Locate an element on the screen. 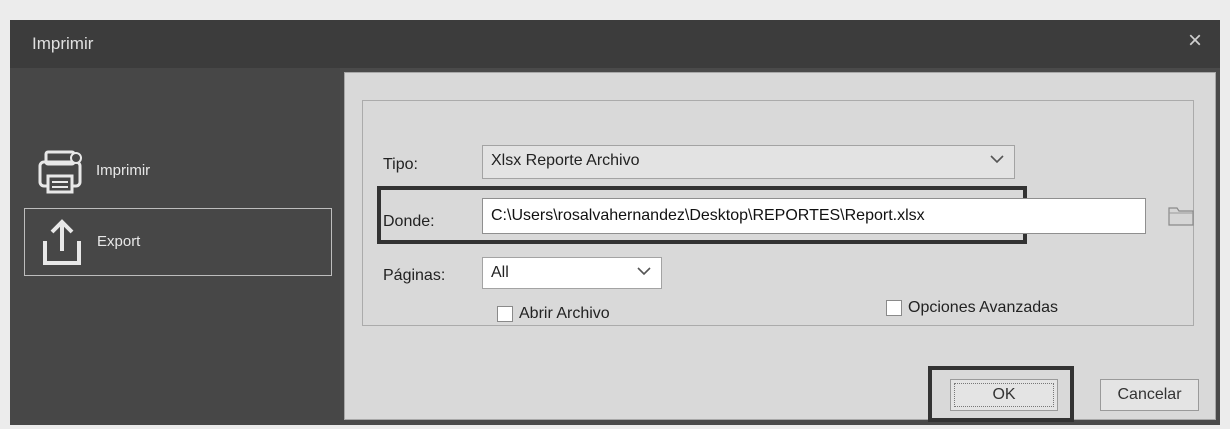 The height and width of the screenshot is (429, 1230). opciones-avanzadas-label: Opciones Avanzadas is located at coordinates (983, 307).